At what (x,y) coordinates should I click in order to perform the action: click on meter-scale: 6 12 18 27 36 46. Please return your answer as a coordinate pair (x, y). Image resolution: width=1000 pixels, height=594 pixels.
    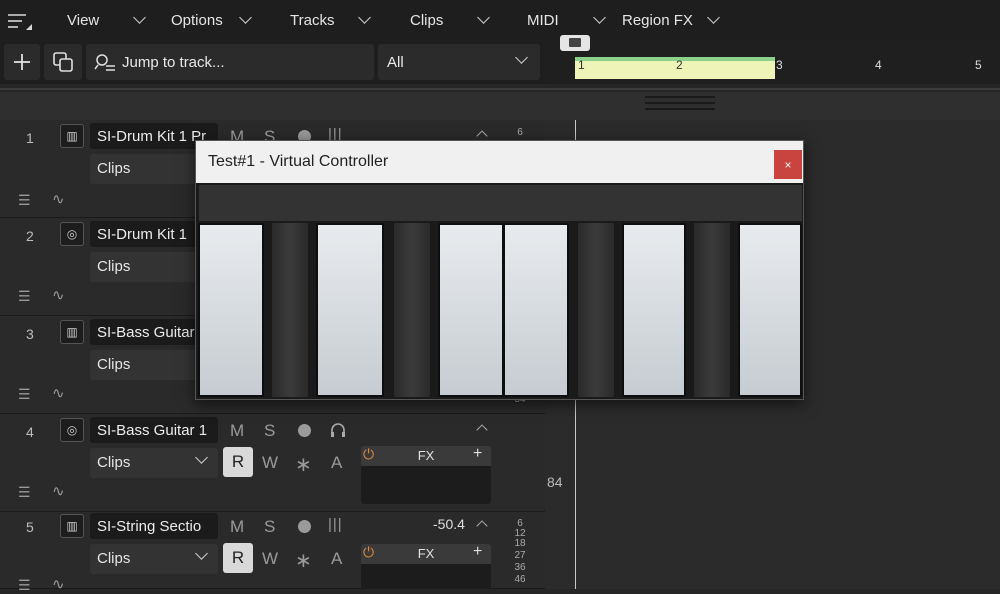
    Looking at the image, I should click on (520, 552).